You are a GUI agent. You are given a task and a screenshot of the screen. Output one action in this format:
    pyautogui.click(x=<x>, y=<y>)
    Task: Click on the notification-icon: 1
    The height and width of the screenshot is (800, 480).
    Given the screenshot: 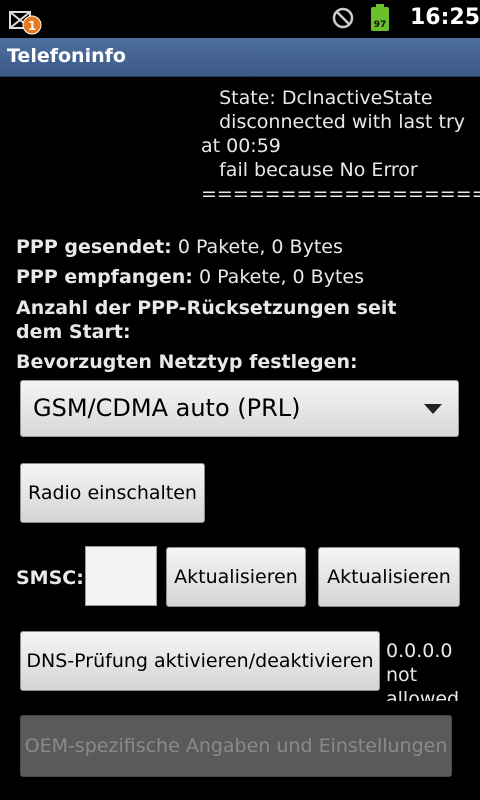 What is the action you would take?
    pyautogui.click(x=25, y=21)
    